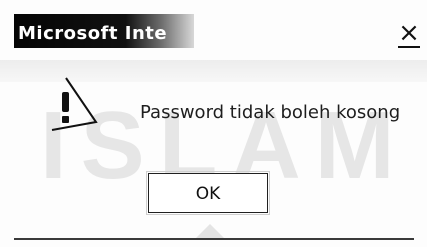  I want to click on ok-button: OK, so click(208, 193).